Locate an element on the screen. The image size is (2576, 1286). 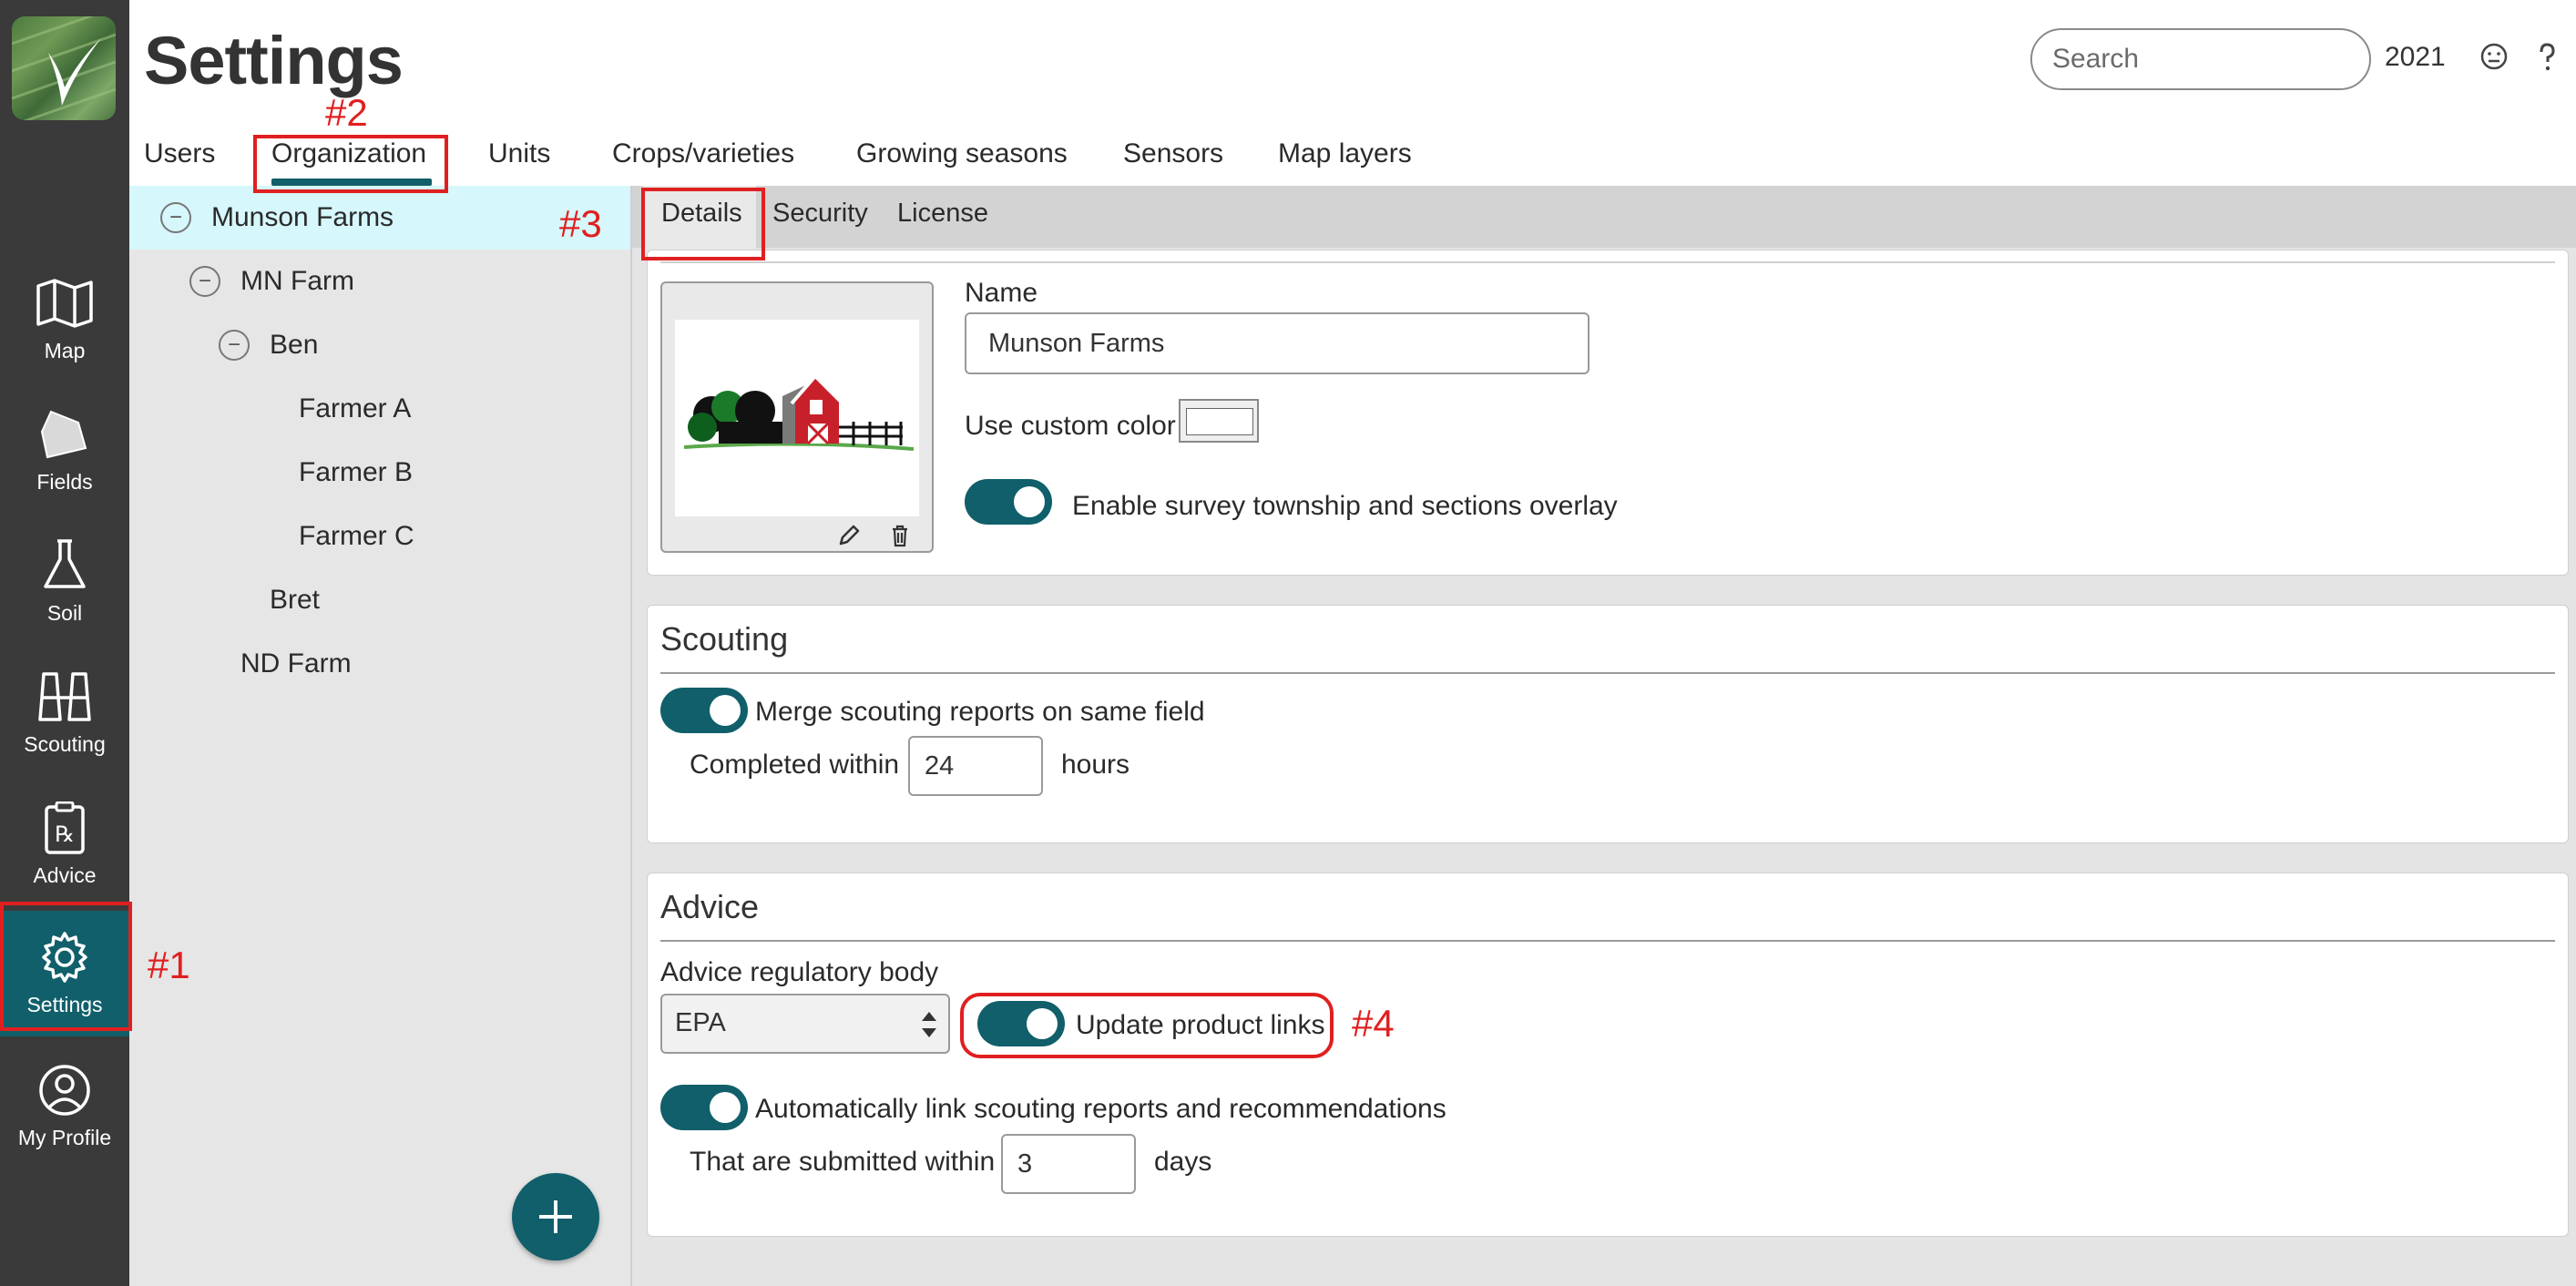
rail-label-scouting: Scouting is located at coordinates (65, 744).